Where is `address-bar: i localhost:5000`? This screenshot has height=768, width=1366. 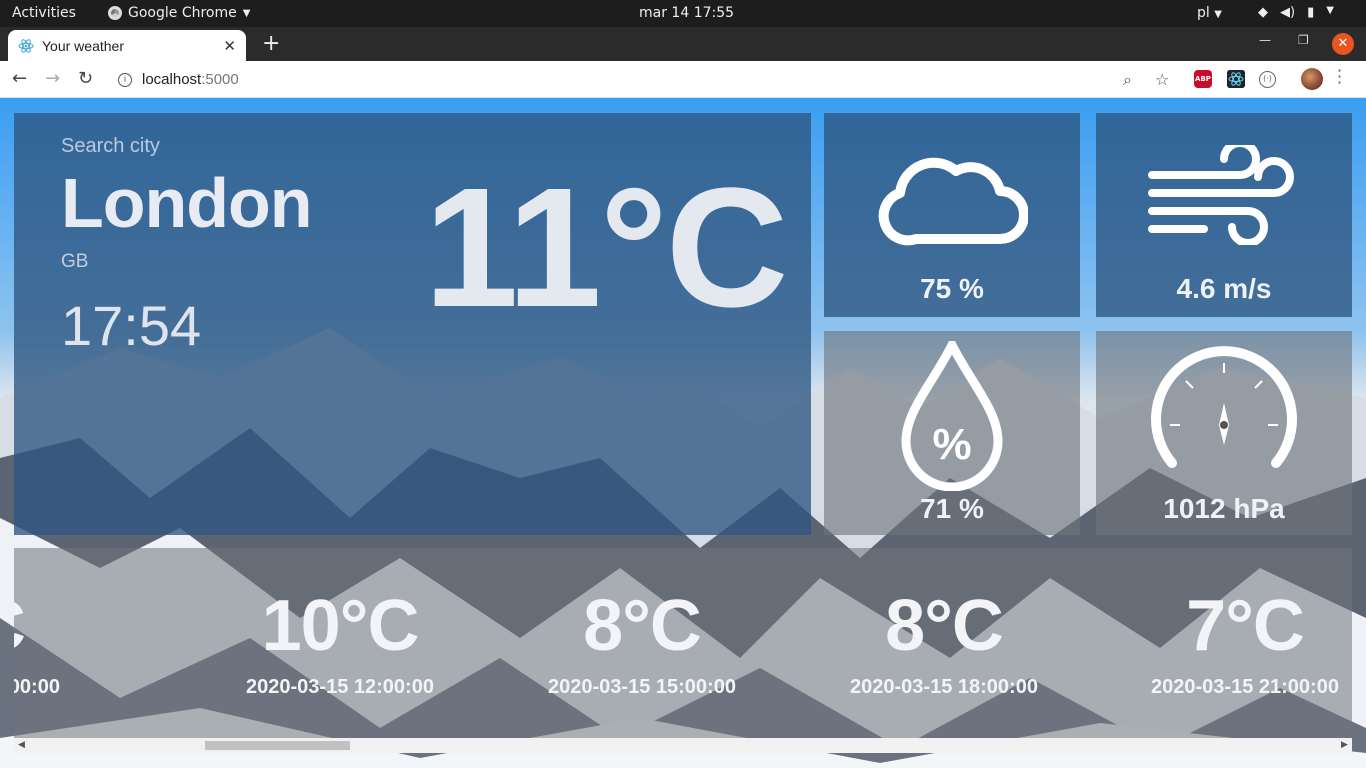 address-bar: i localhost:5000 is located at coordinates (646, 79).